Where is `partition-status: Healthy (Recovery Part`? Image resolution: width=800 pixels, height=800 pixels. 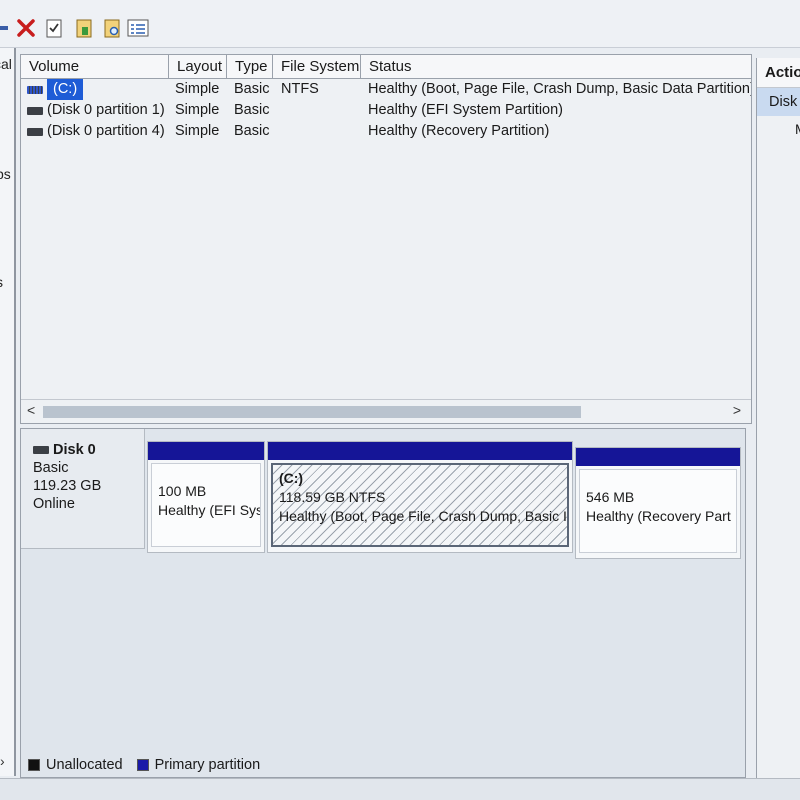 partition-status: Healthy (Recovery Part is located at coordinates (658, 516).